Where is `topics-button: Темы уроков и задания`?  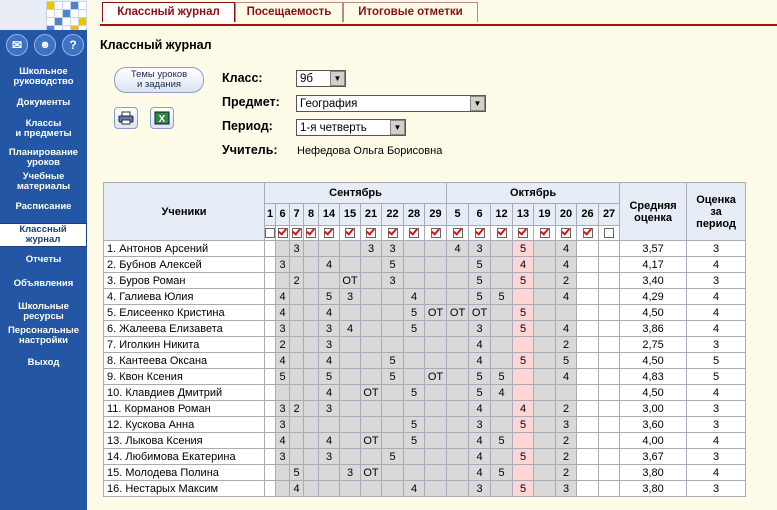
topics-button: Темы уроков и задания is located at coordinates (159, 80).